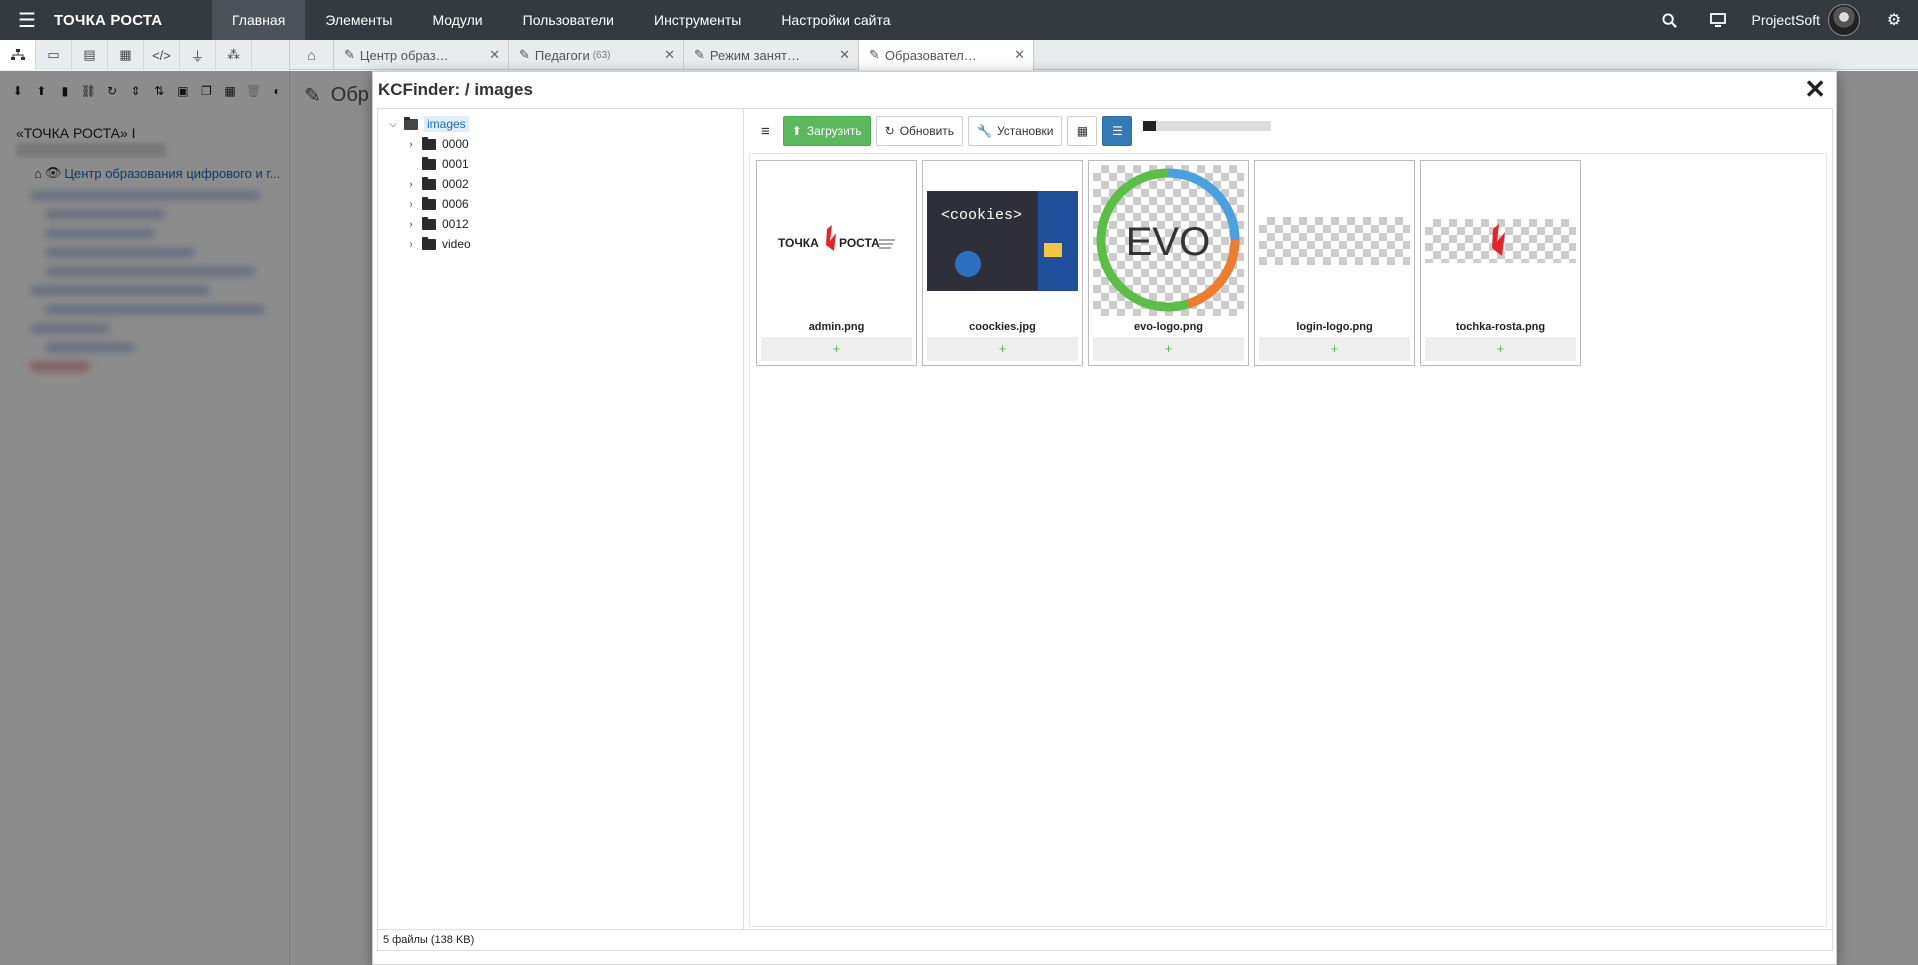 The width and height of the screenshot is (1918, 965). I want to click on folder-item: › 0000, so click(560, 144).